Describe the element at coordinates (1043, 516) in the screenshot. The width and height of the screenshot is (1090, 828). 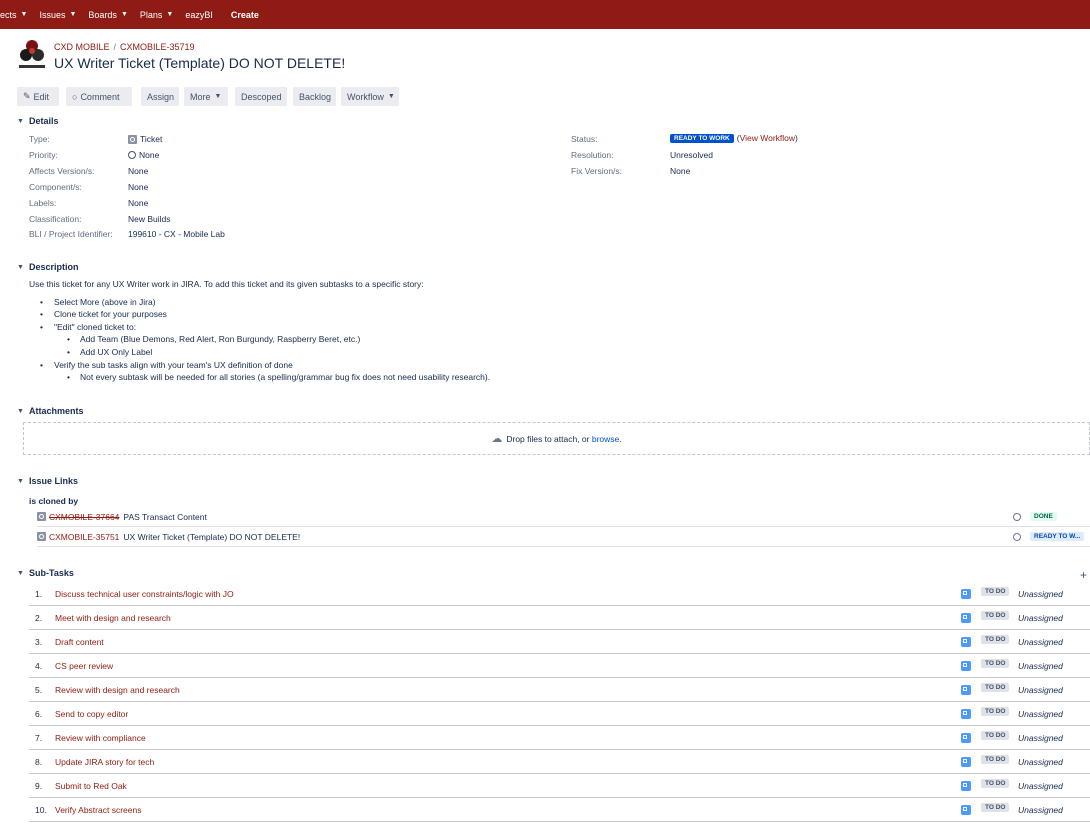
I see `status-badge: DONE` at that location.